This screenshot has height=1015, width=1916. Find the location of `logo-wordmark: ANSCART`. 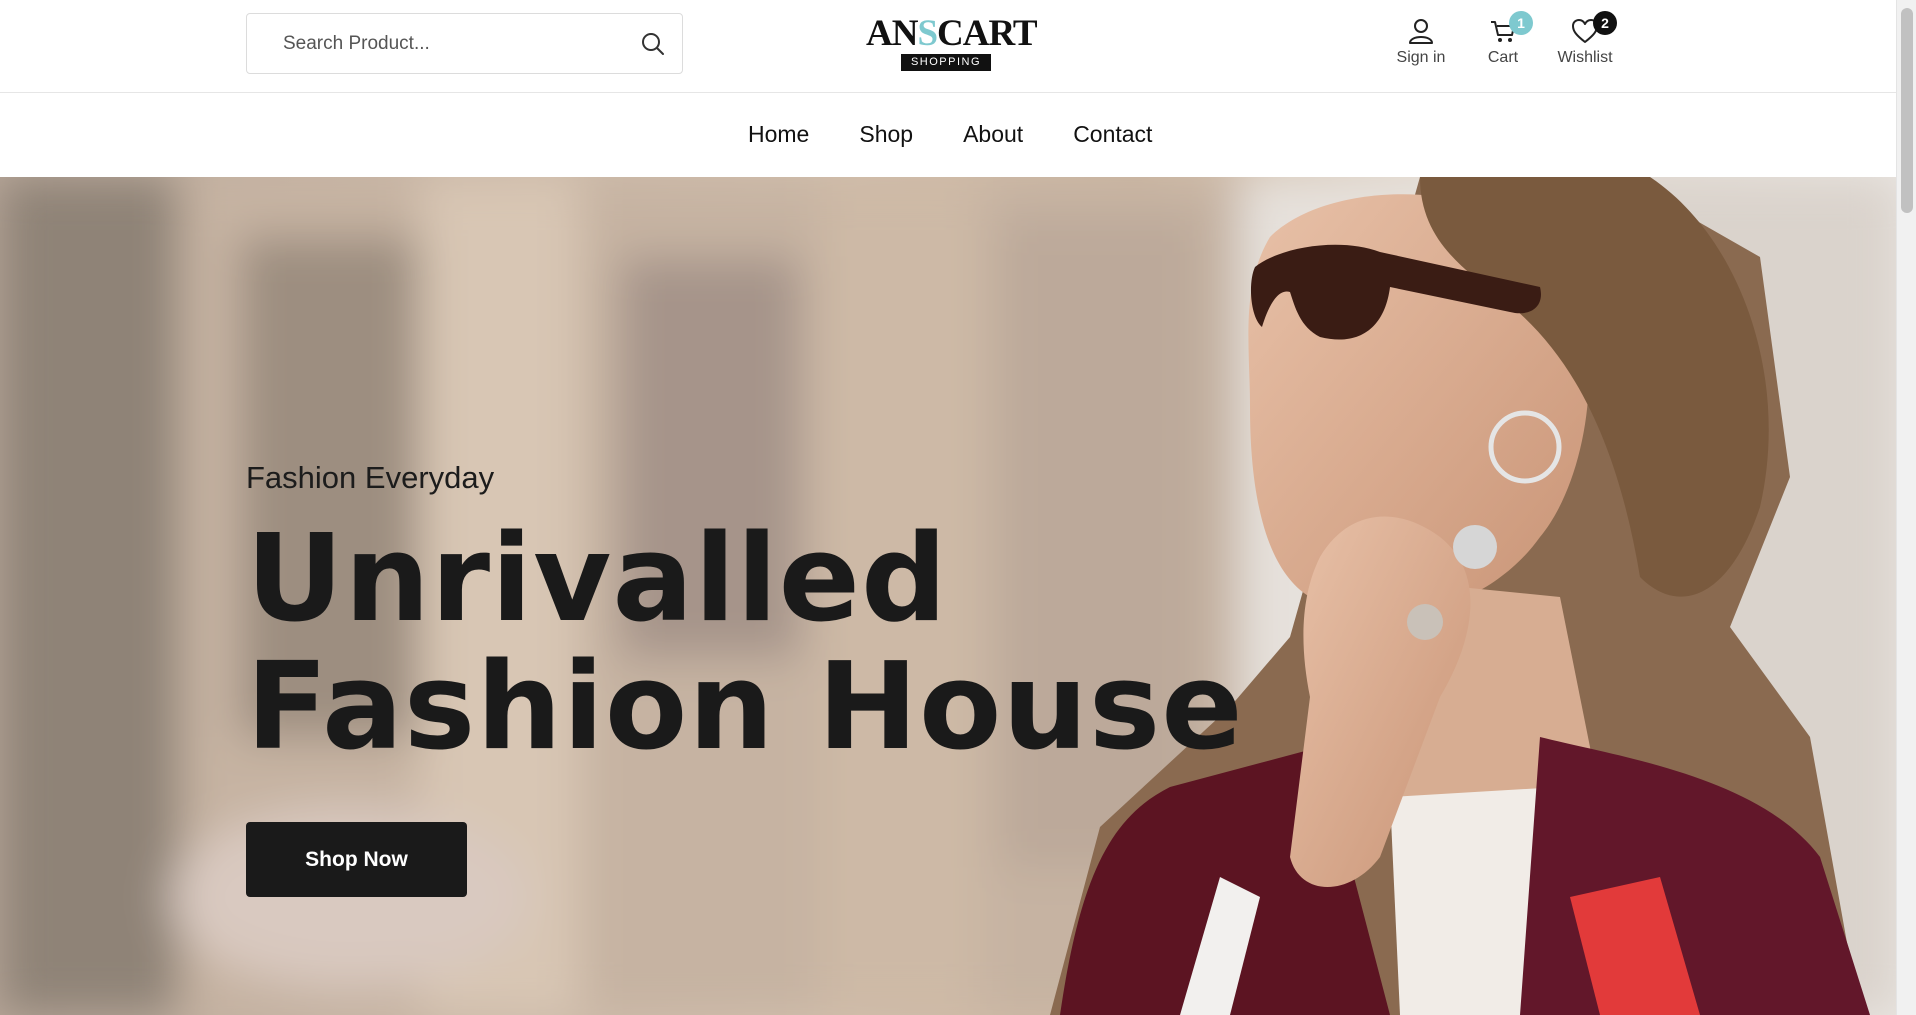

logo-wordmark: ANSCART is located at coordinates (952, 33).